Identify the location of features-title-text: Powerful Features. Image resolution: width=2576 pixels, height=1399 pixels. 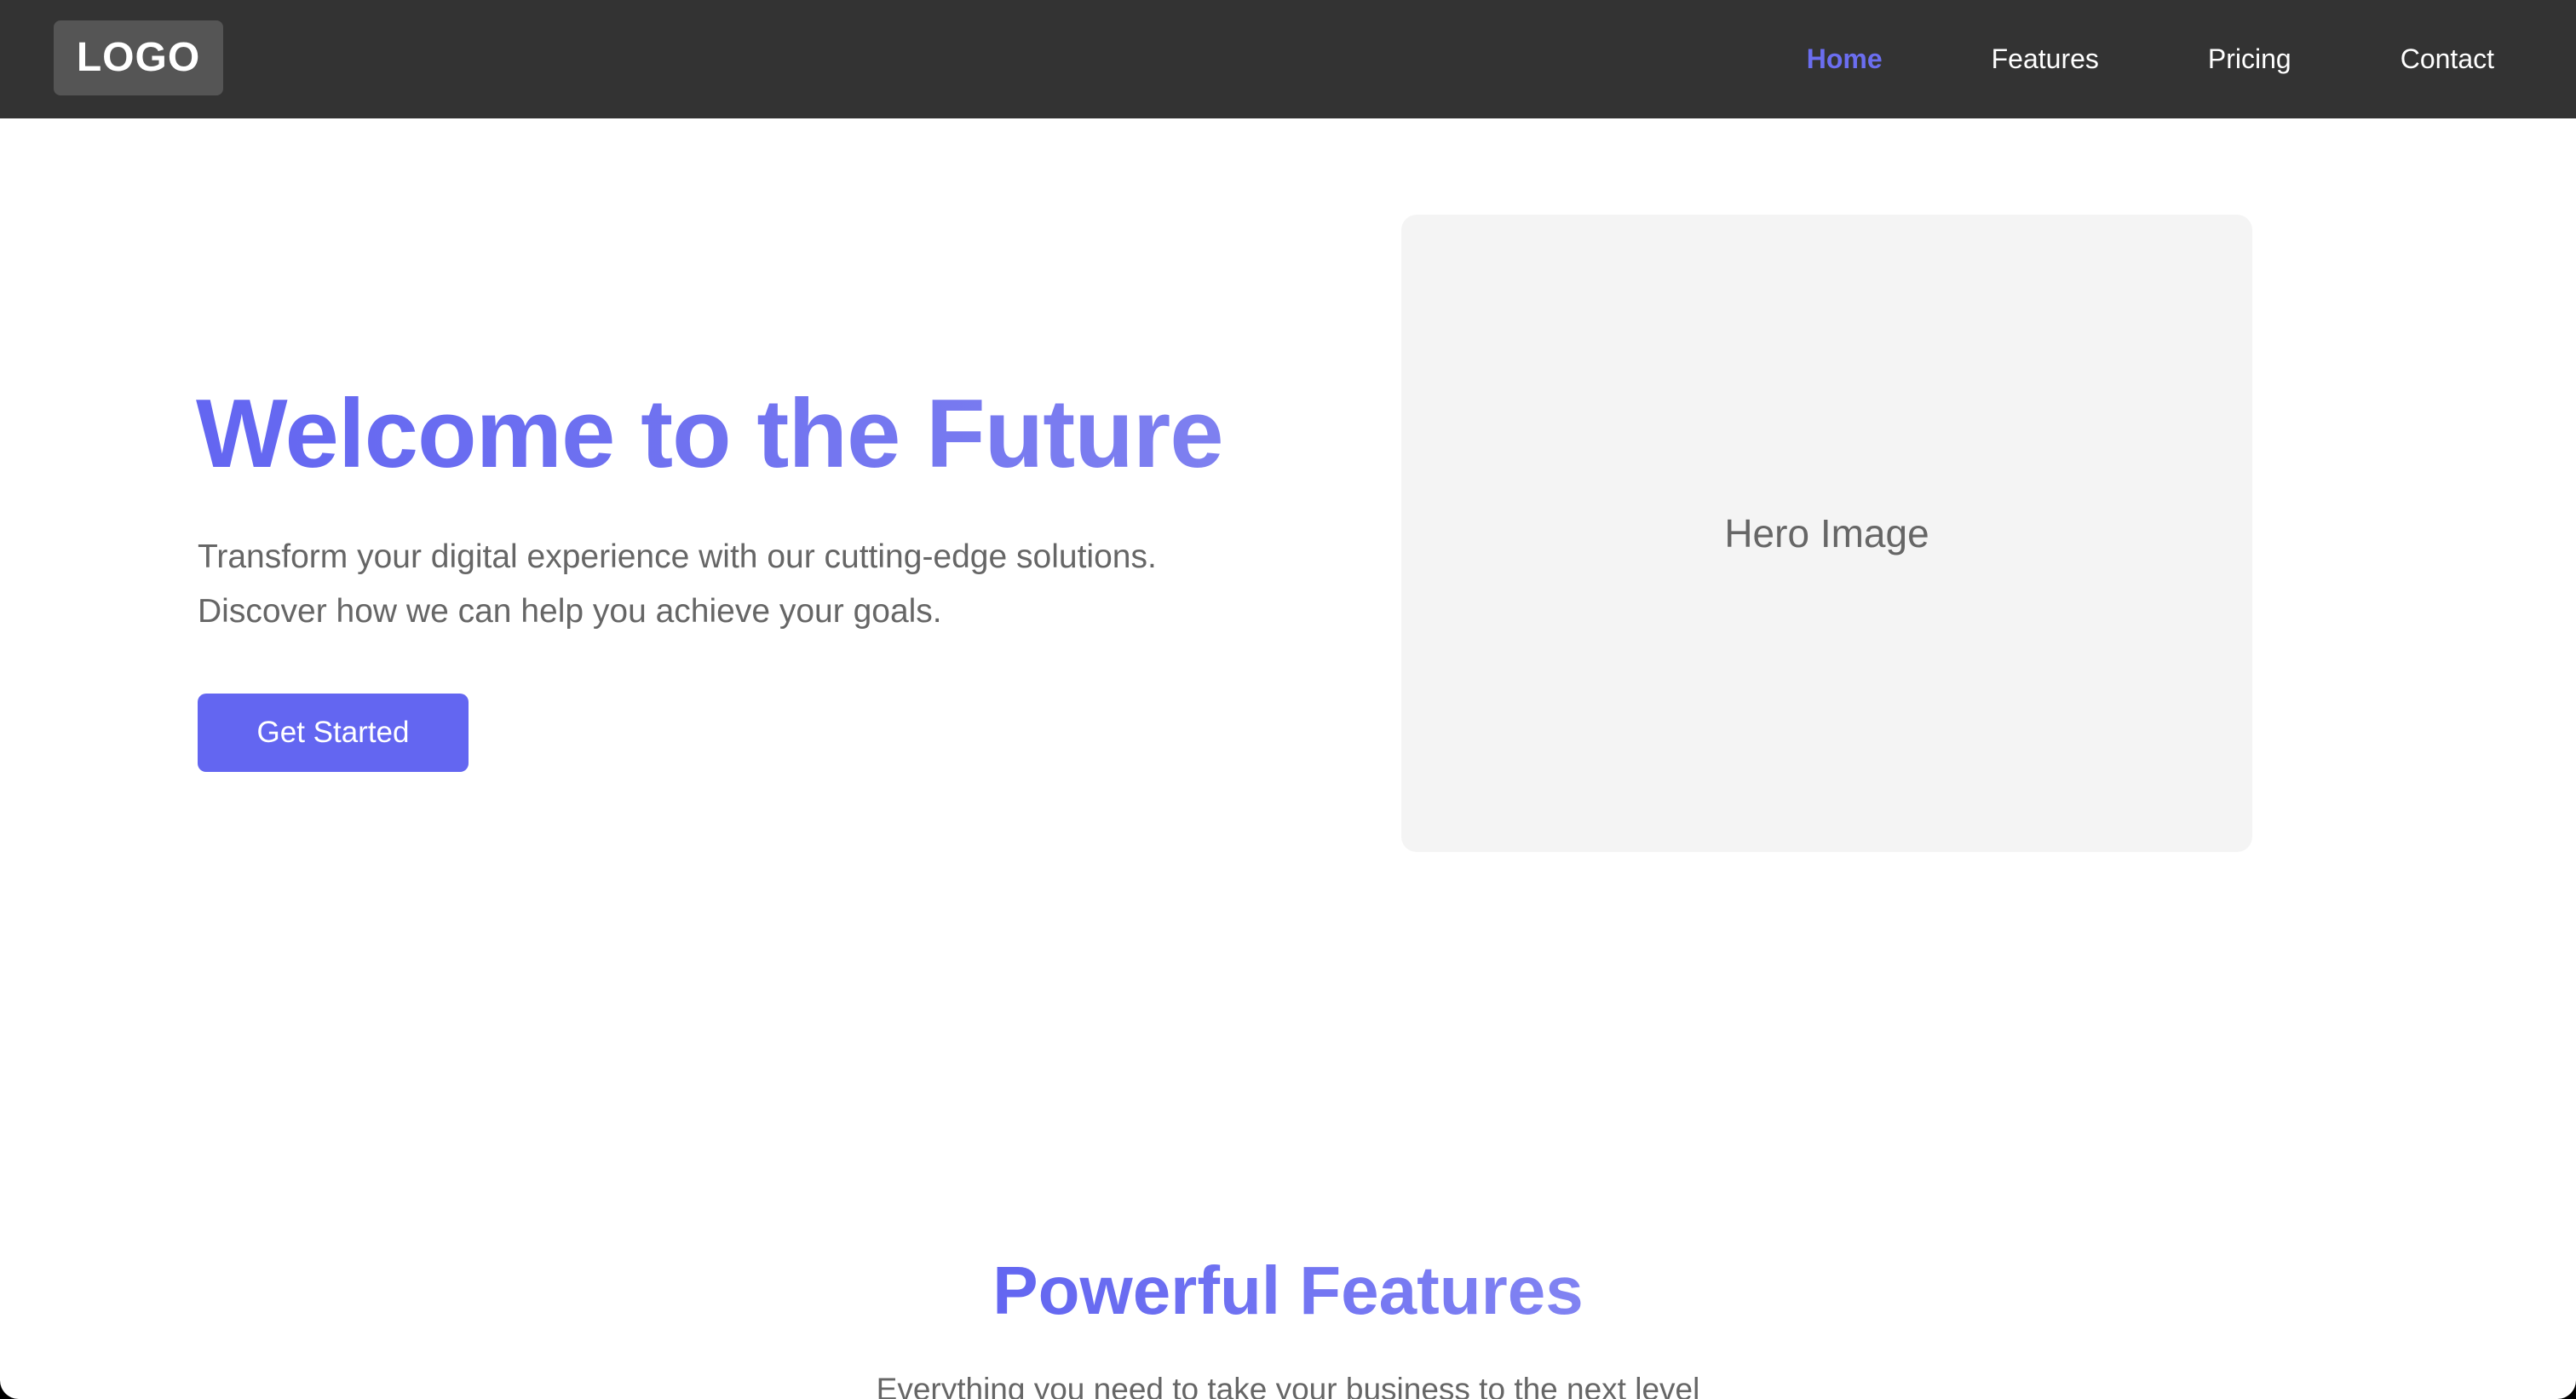
(1288, 1290).